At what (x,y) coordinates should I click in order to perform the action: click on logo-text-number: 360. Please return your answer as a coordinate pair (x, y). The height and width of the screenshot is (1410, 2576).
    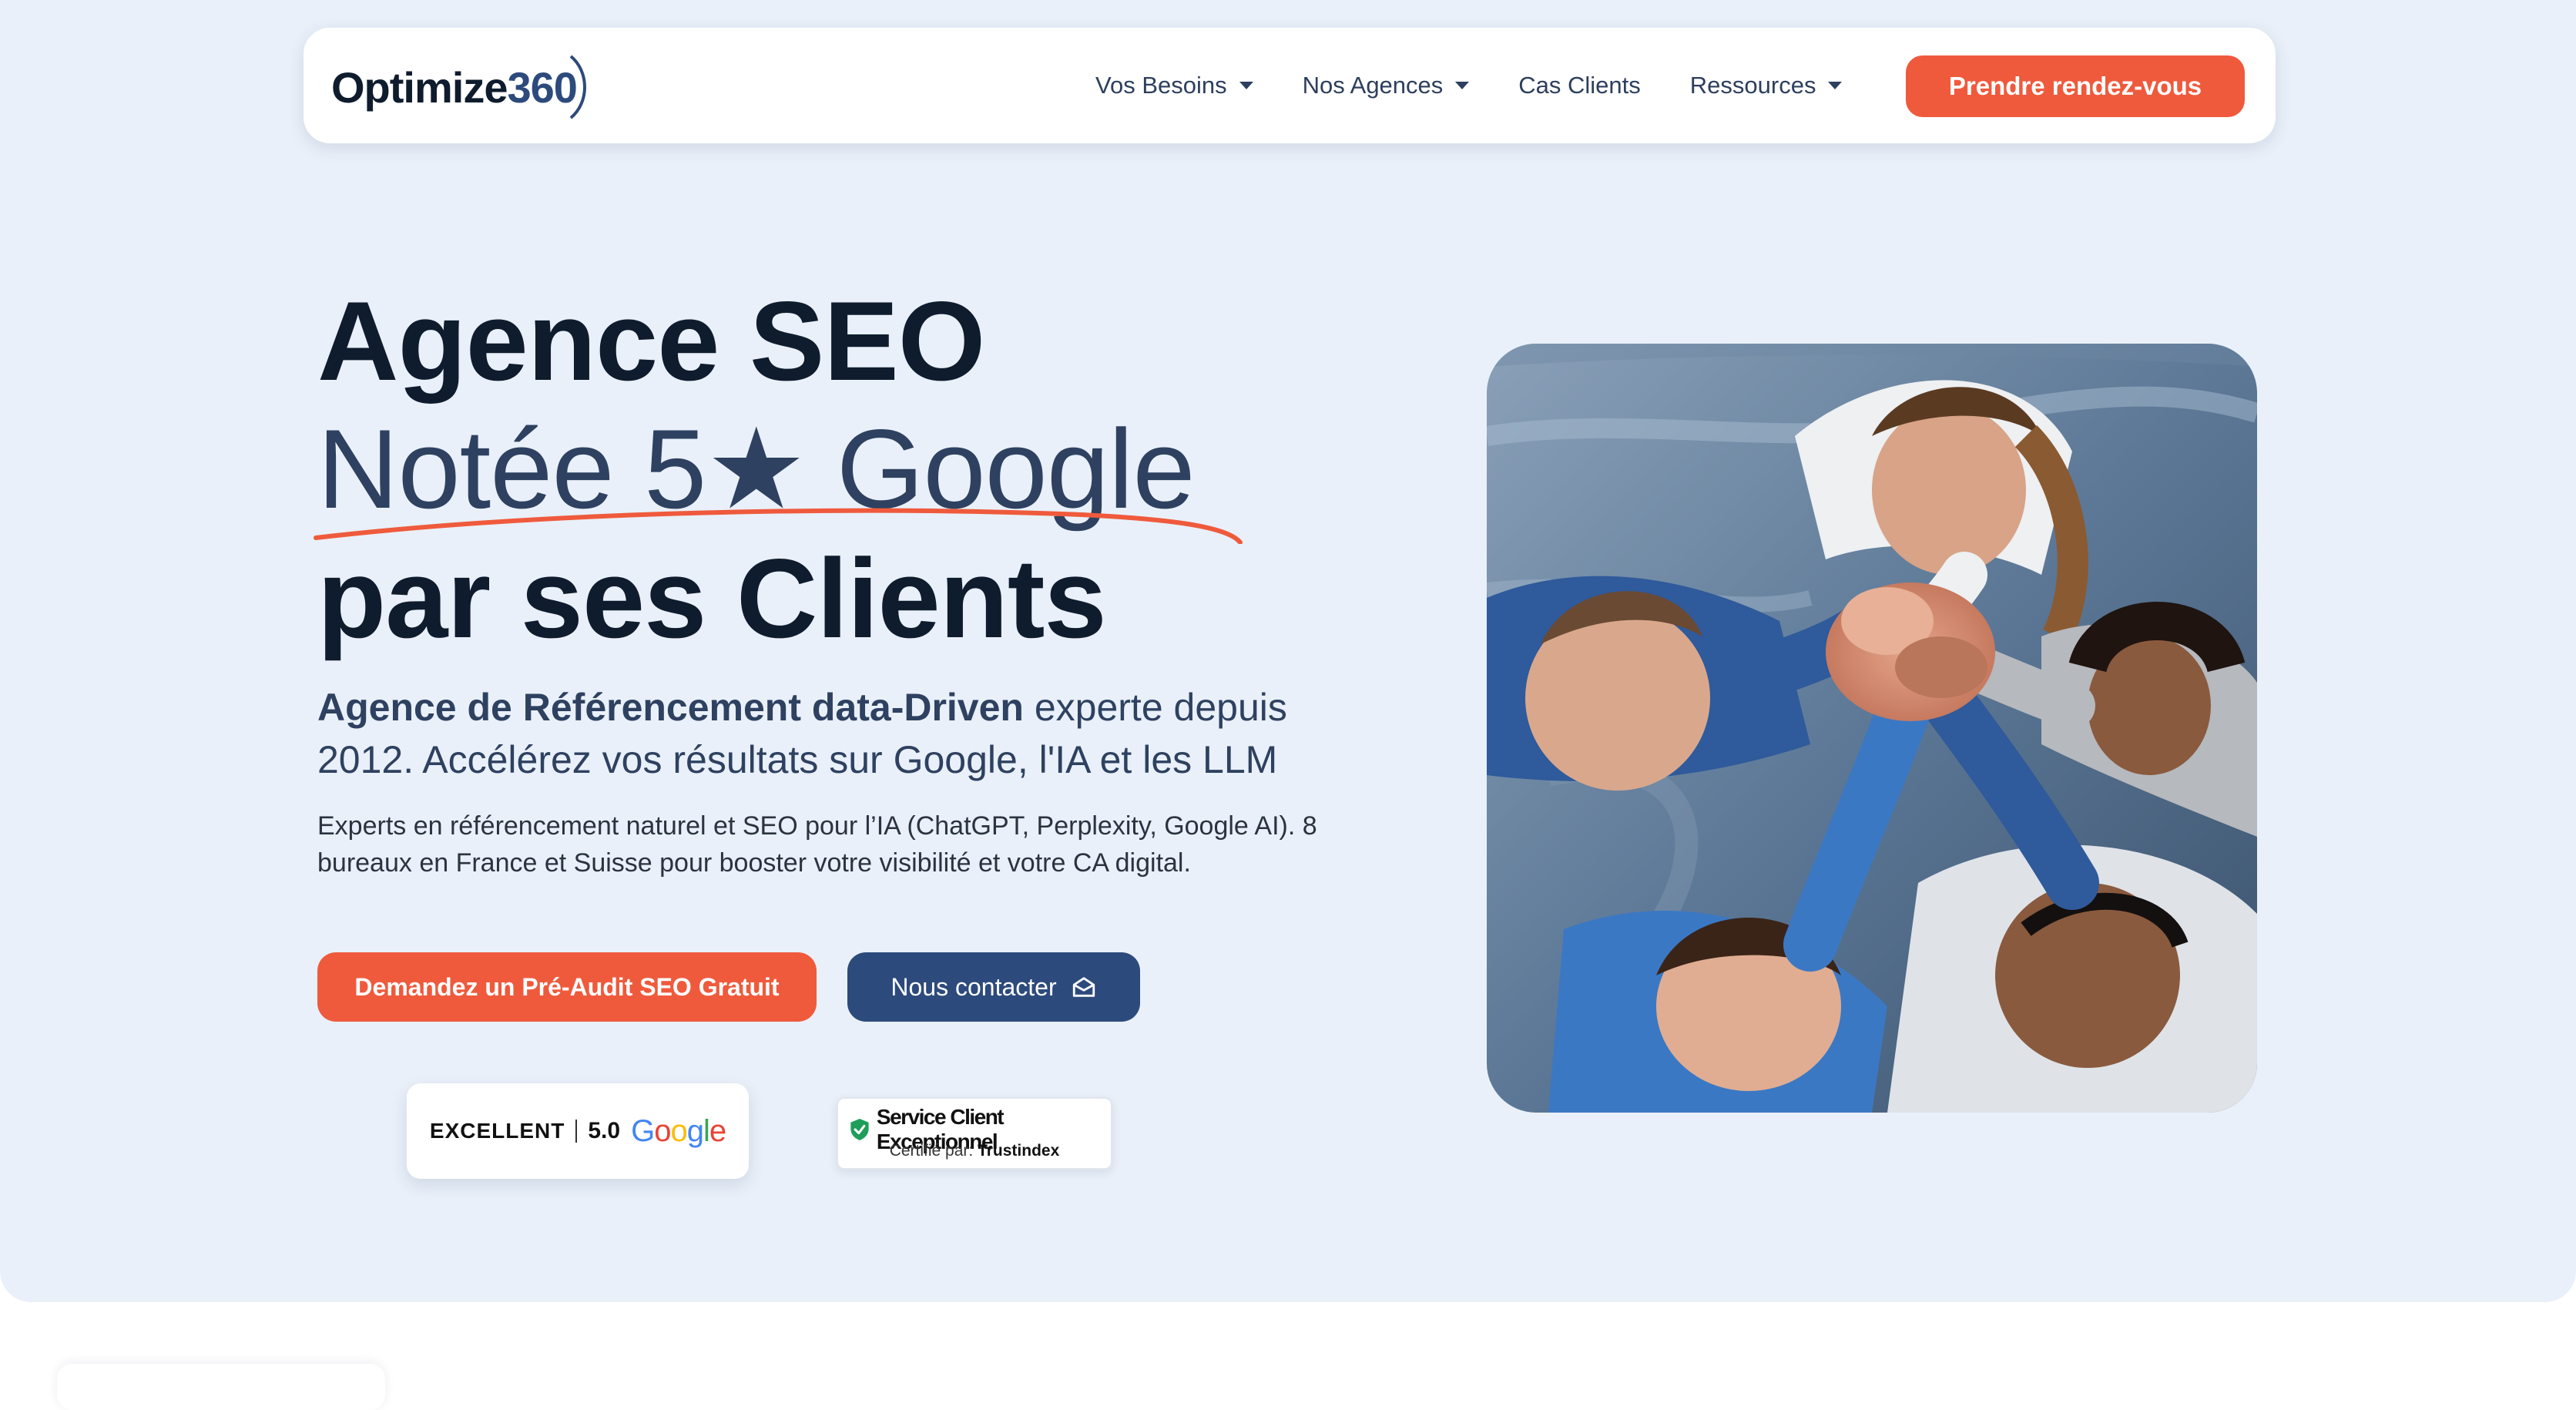
    Looking at the image, I should click on (542, 87).